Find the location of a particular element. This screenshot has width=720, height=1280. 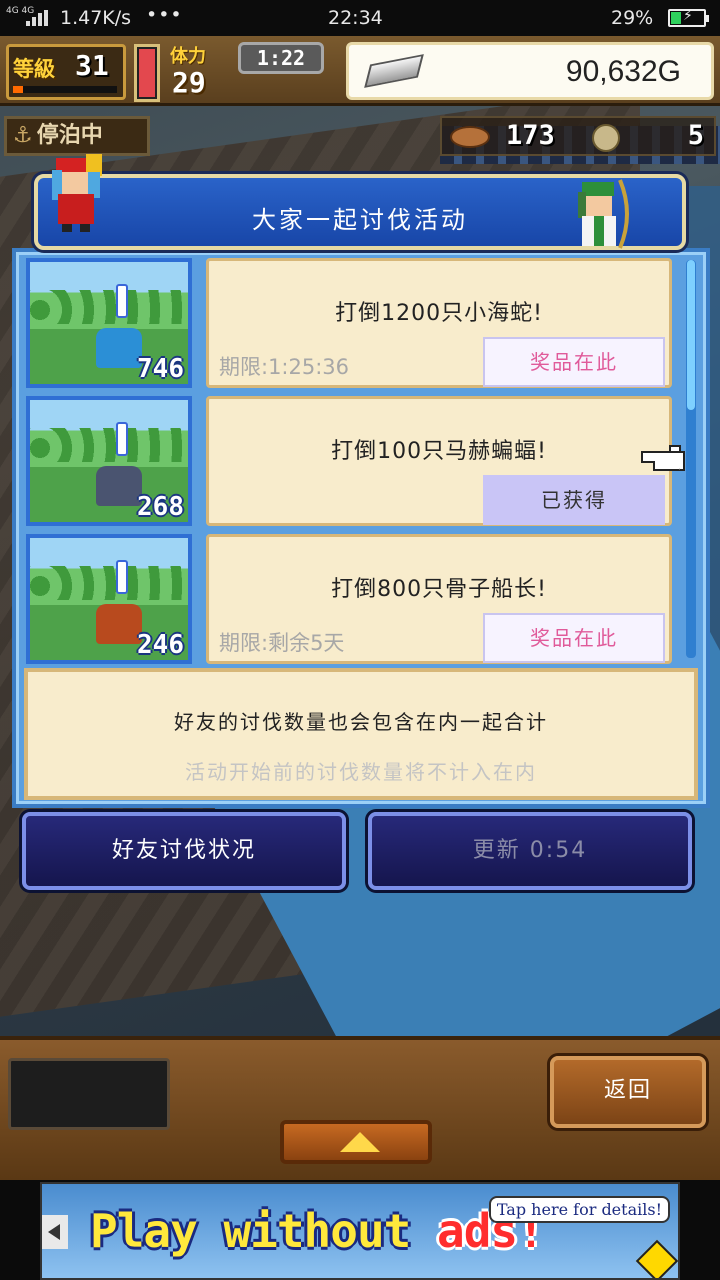

ad-details-tip: Tap here for details! is located at coordinates (579, 1209).